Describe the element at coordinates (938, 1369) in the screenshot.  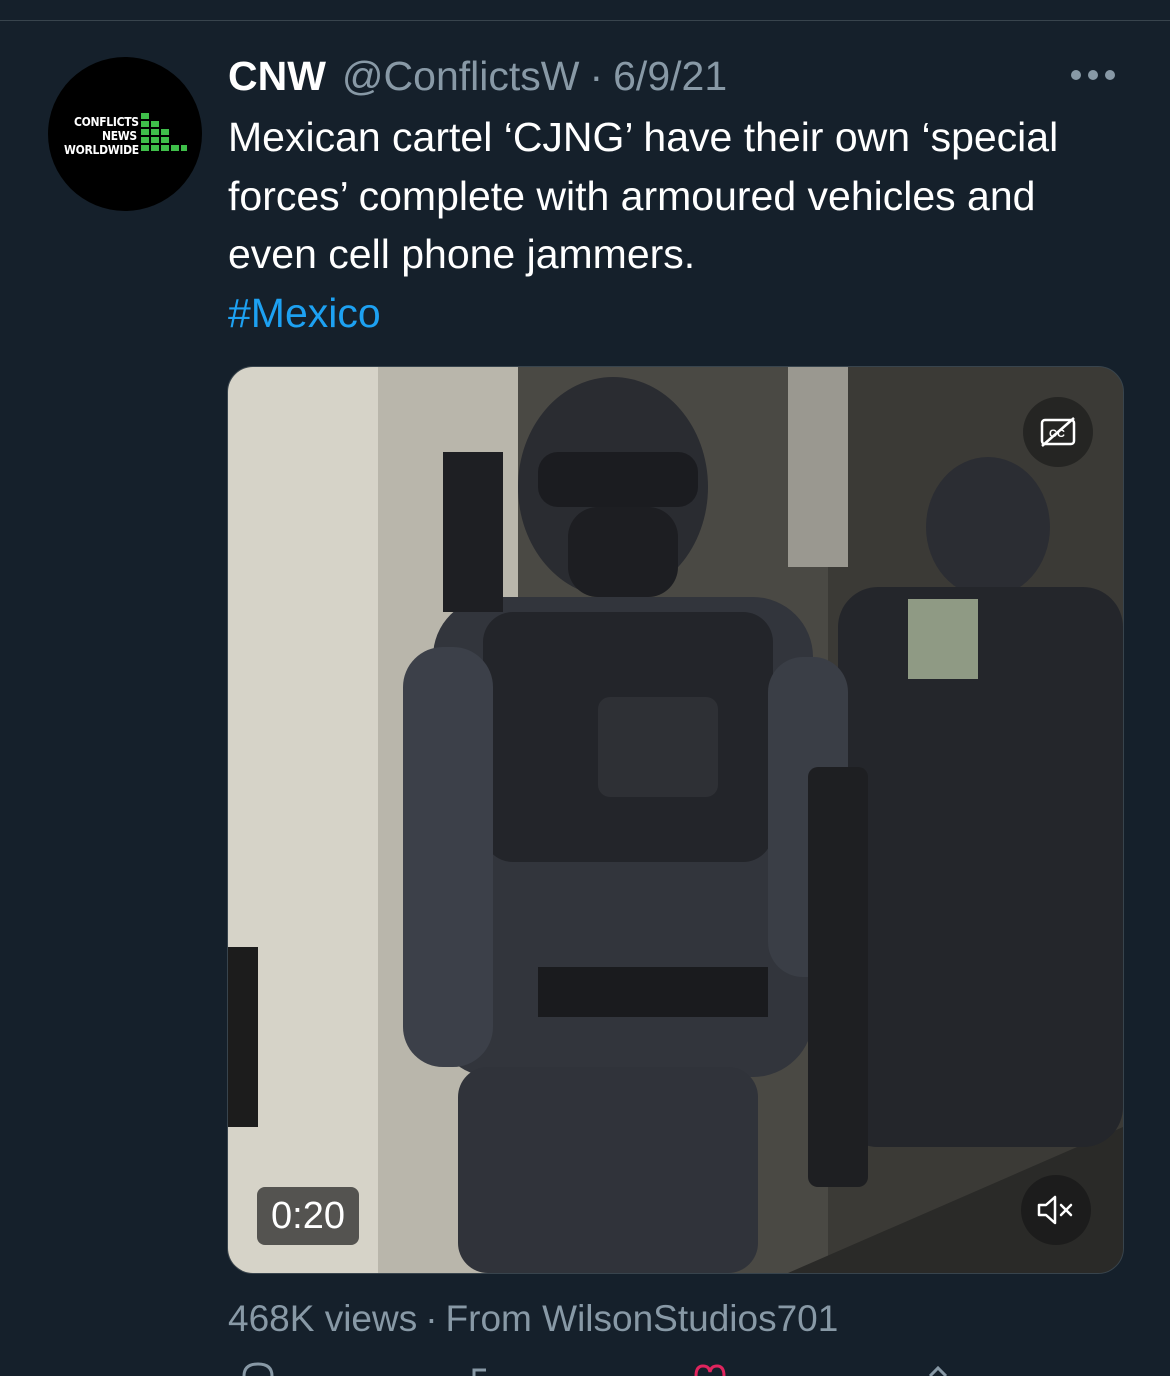
I see `share-icon` at that location.